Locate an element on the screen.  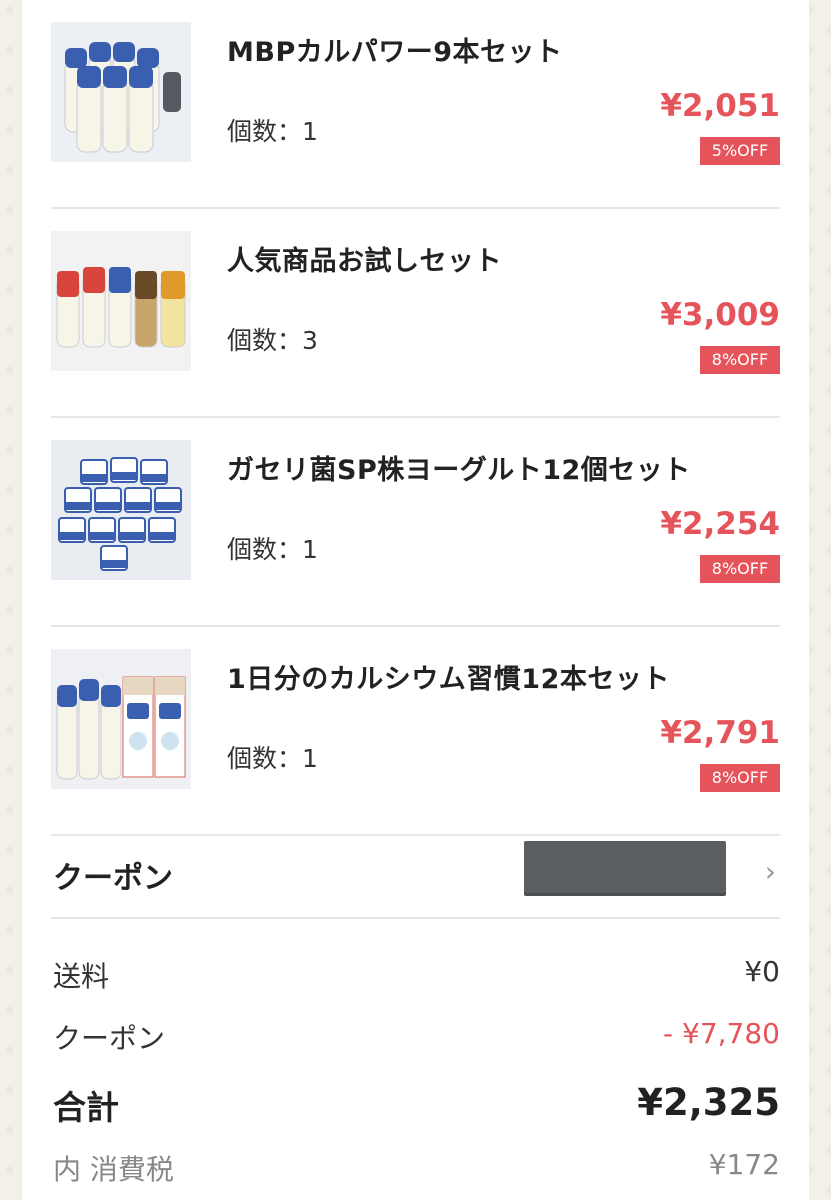
product-name: 1日分のカルシウム習慣12本セット is located at coordinates (448, 676).